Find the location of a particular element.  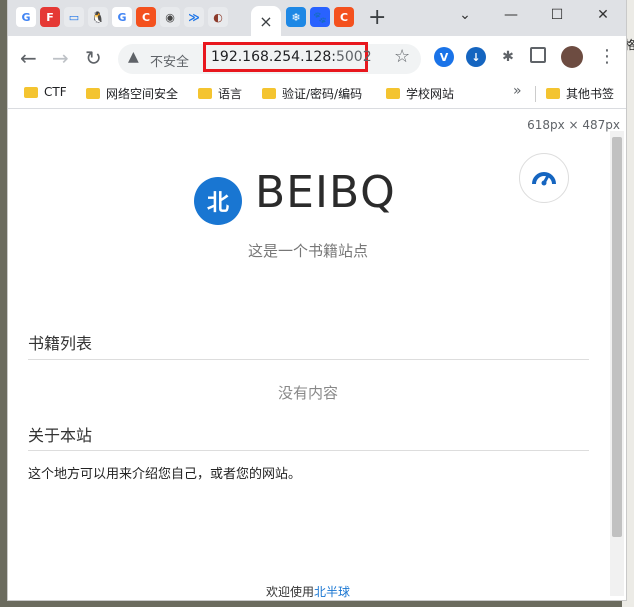

bookmark-other: 其他书签 is located at coordinates (580, 93).